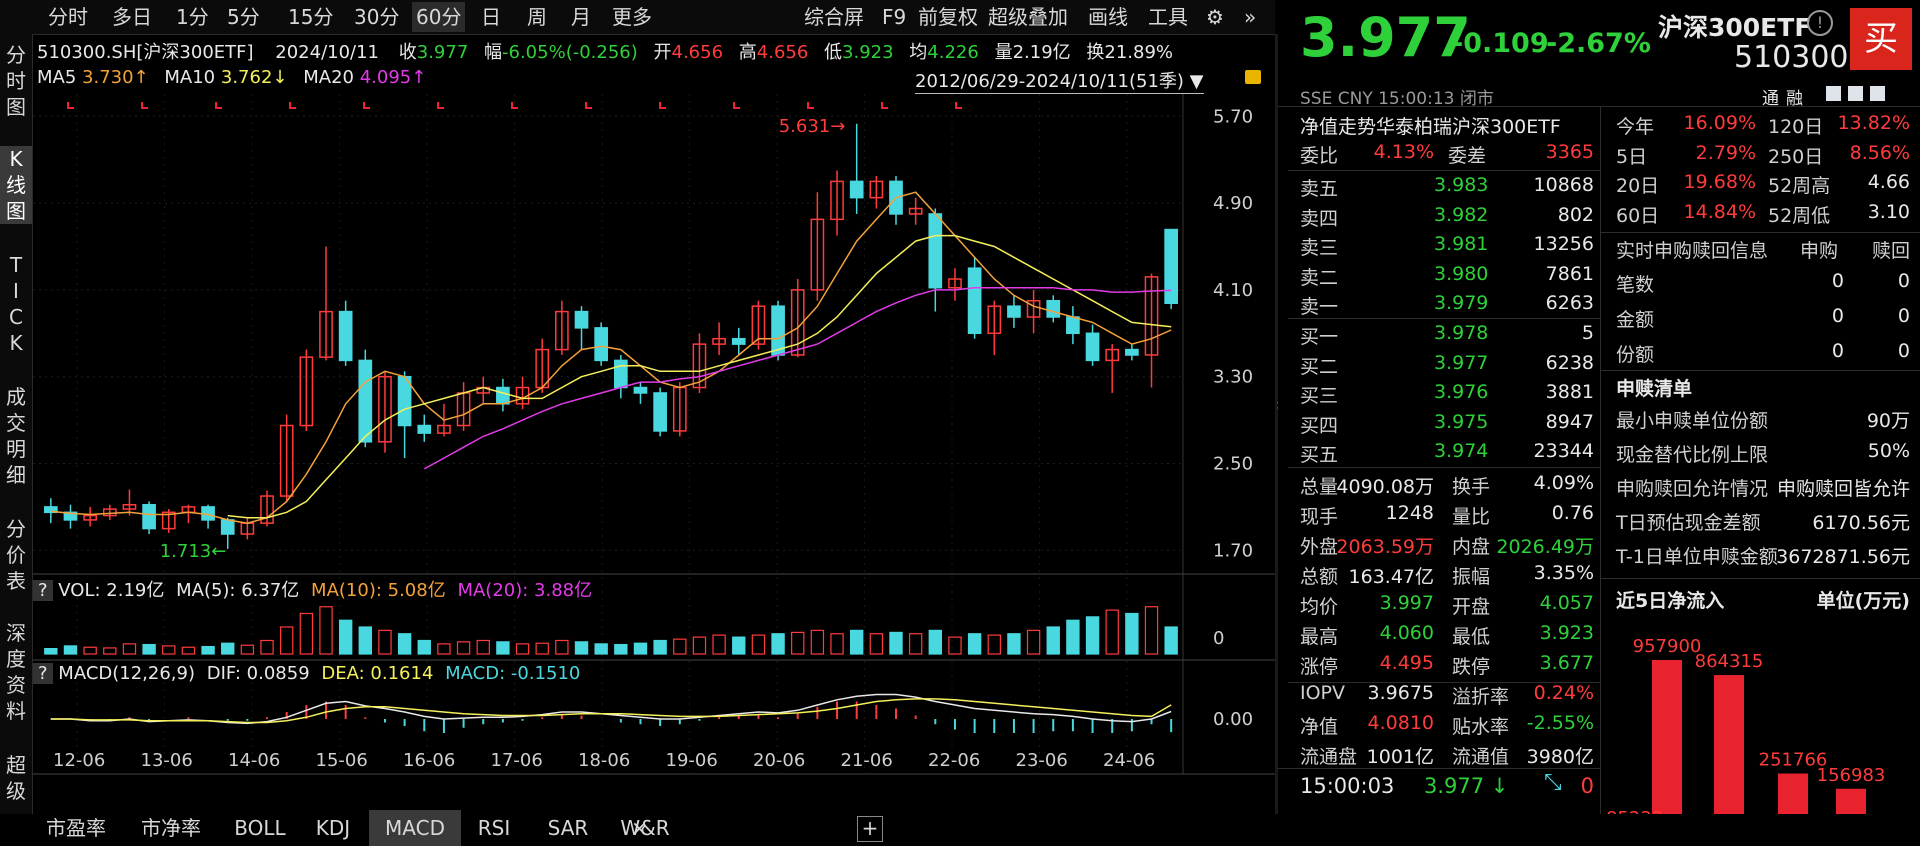 The height and width of the screenshot is (846, 1920). Describe the element at coordinates (1461, 422) in the screenshot. I see `bid-price: 3.975` at that location.